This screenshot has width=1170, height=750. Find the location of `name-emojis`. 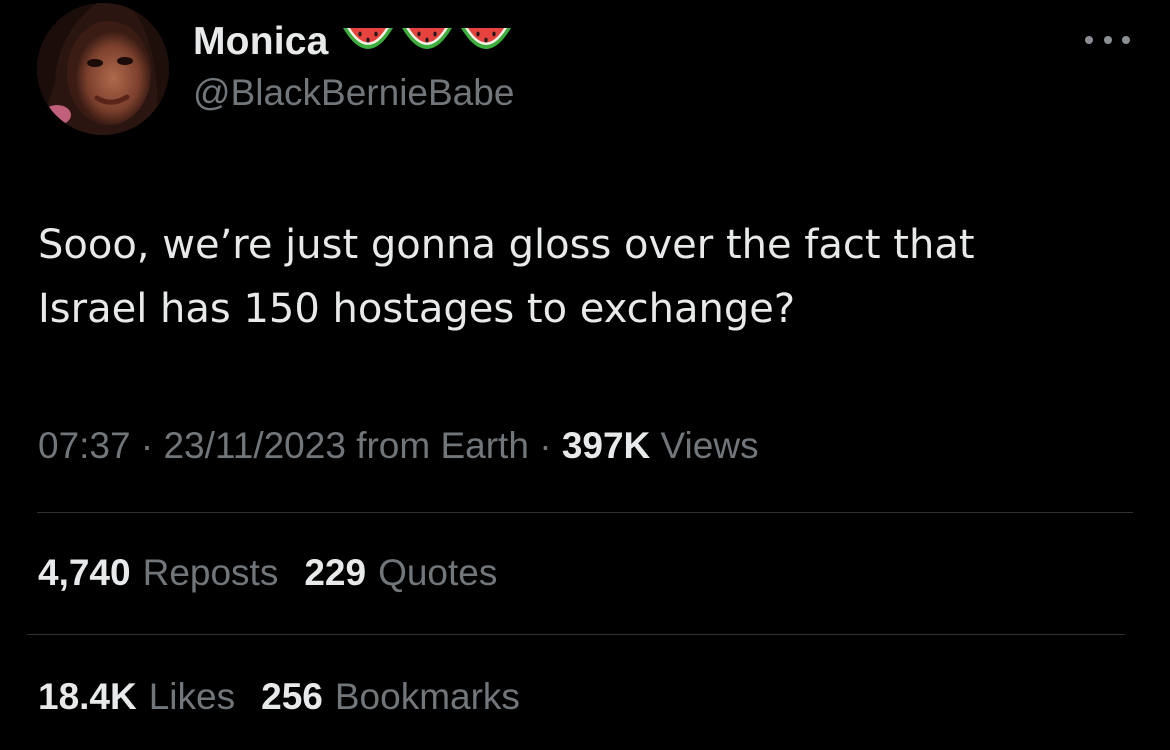

name-emojis is located at coordinates (427, 42).